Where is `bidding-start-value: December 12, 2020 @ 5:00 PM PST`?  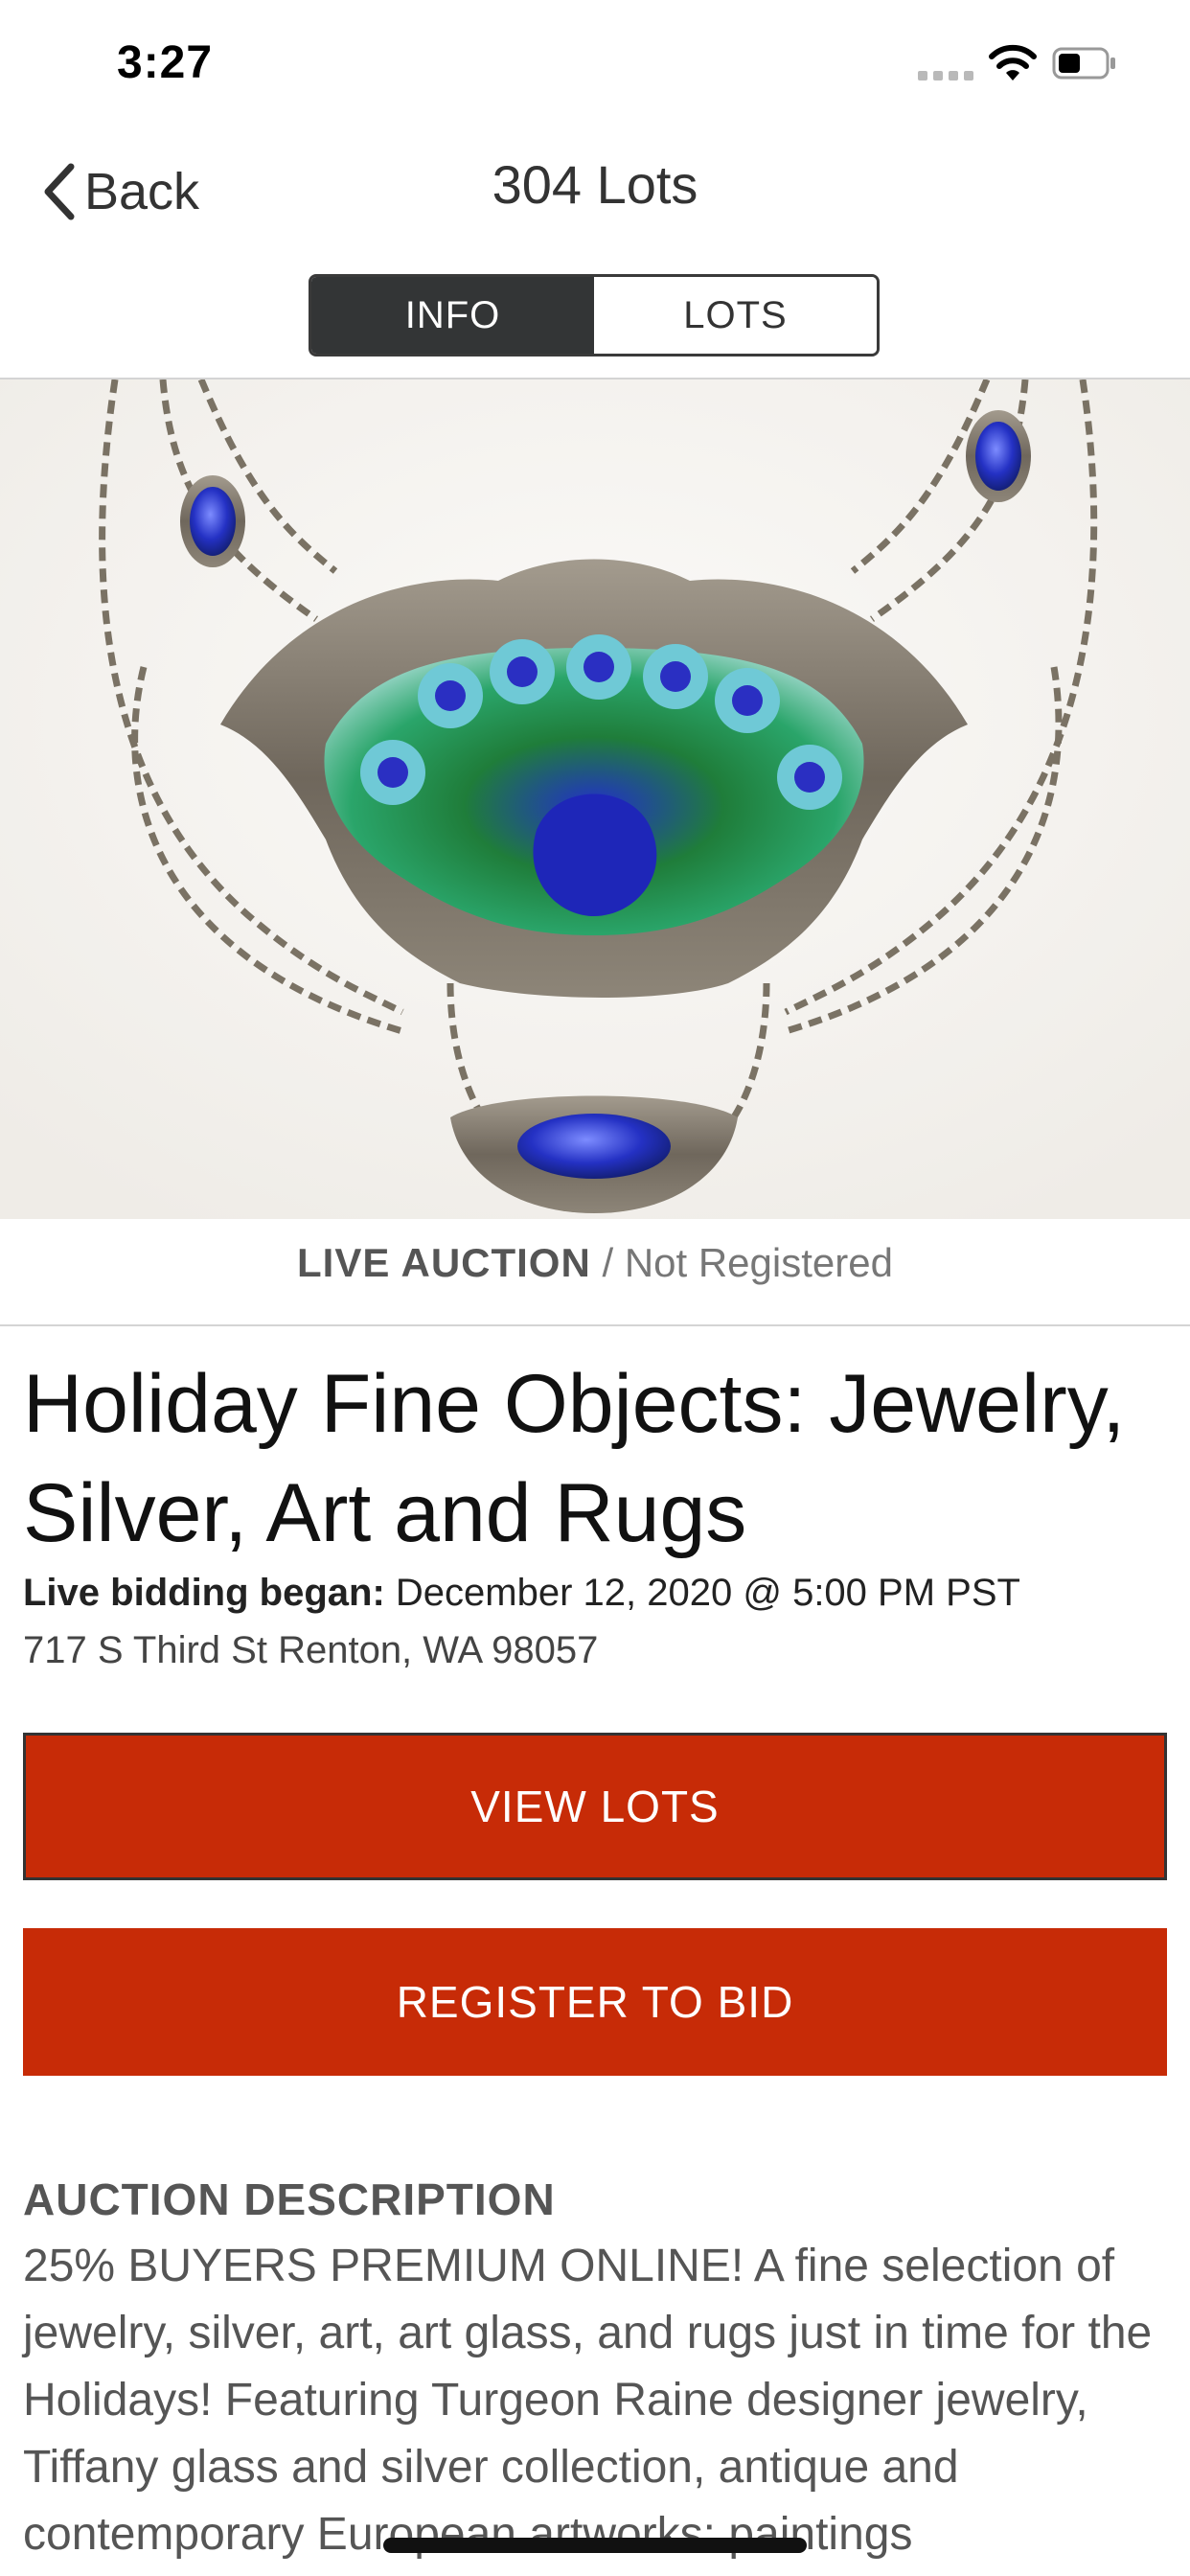
bidding-start-value: December 12, 2020 @ 5:00 PM PST is located at coordinates (708, 1593).